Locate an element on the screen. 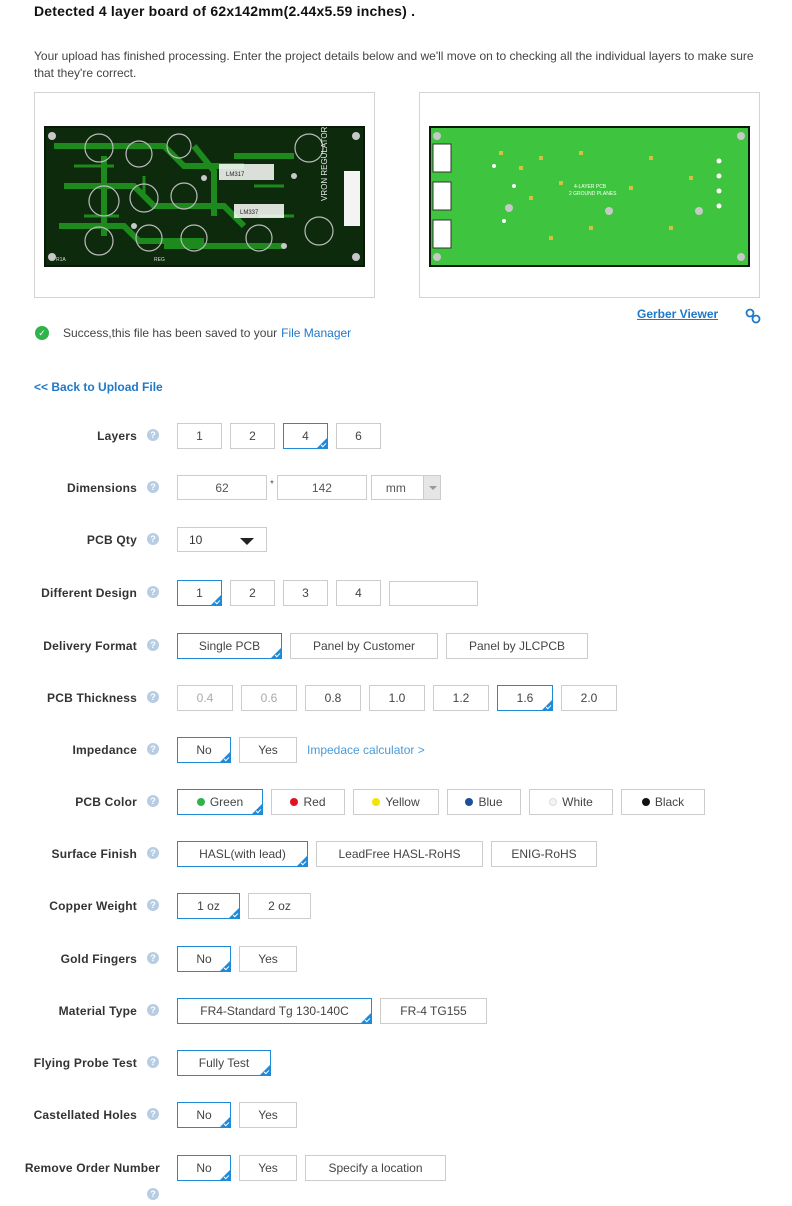 This screenshot has width=792, height=1206. success-text: Success,this file has been saved to your is located at coordinates (170, 333).